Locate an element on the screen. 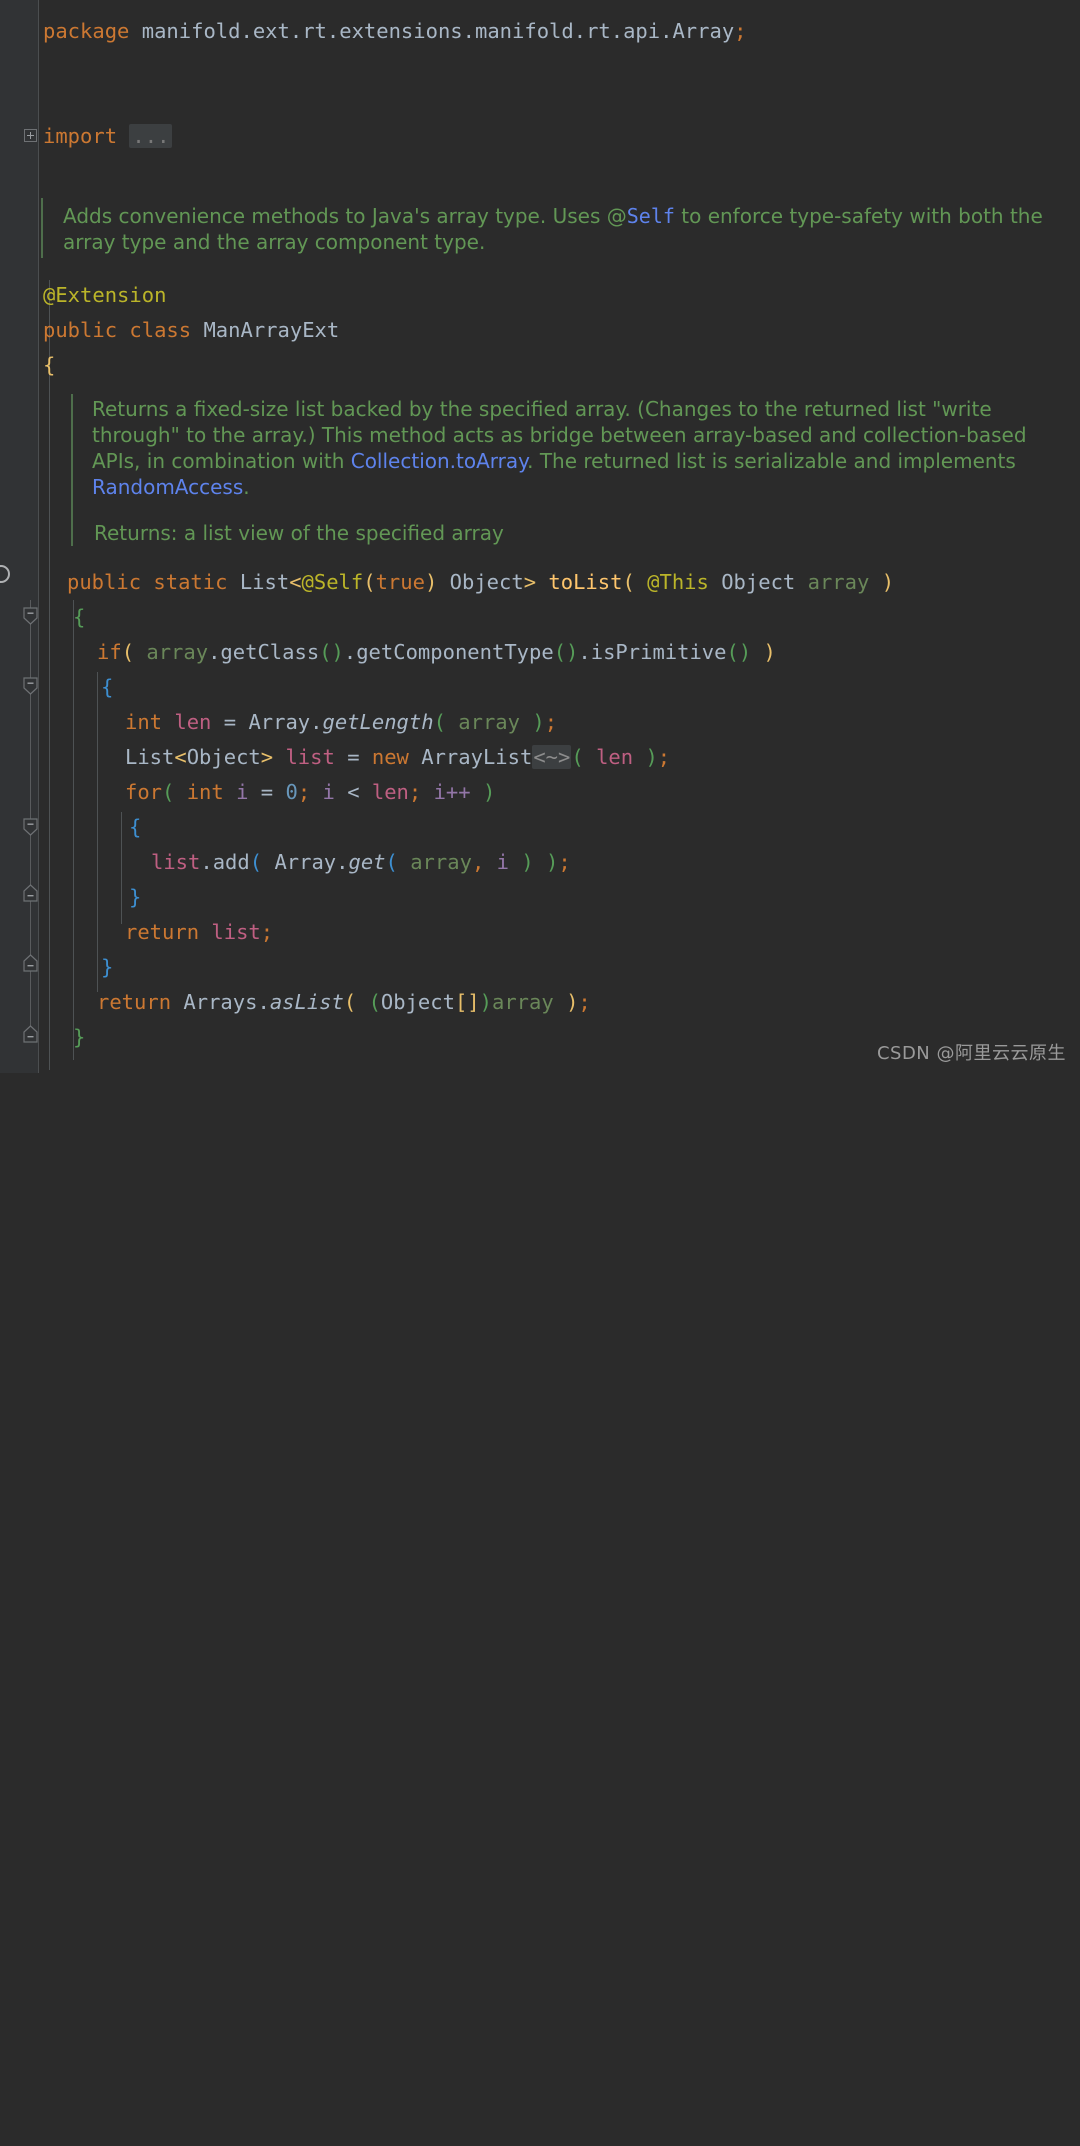 Image resolution: width=1080 pixels, height=2146 pixels. class-ref-arrays: Arrays is located at coordinates (220, 1002).